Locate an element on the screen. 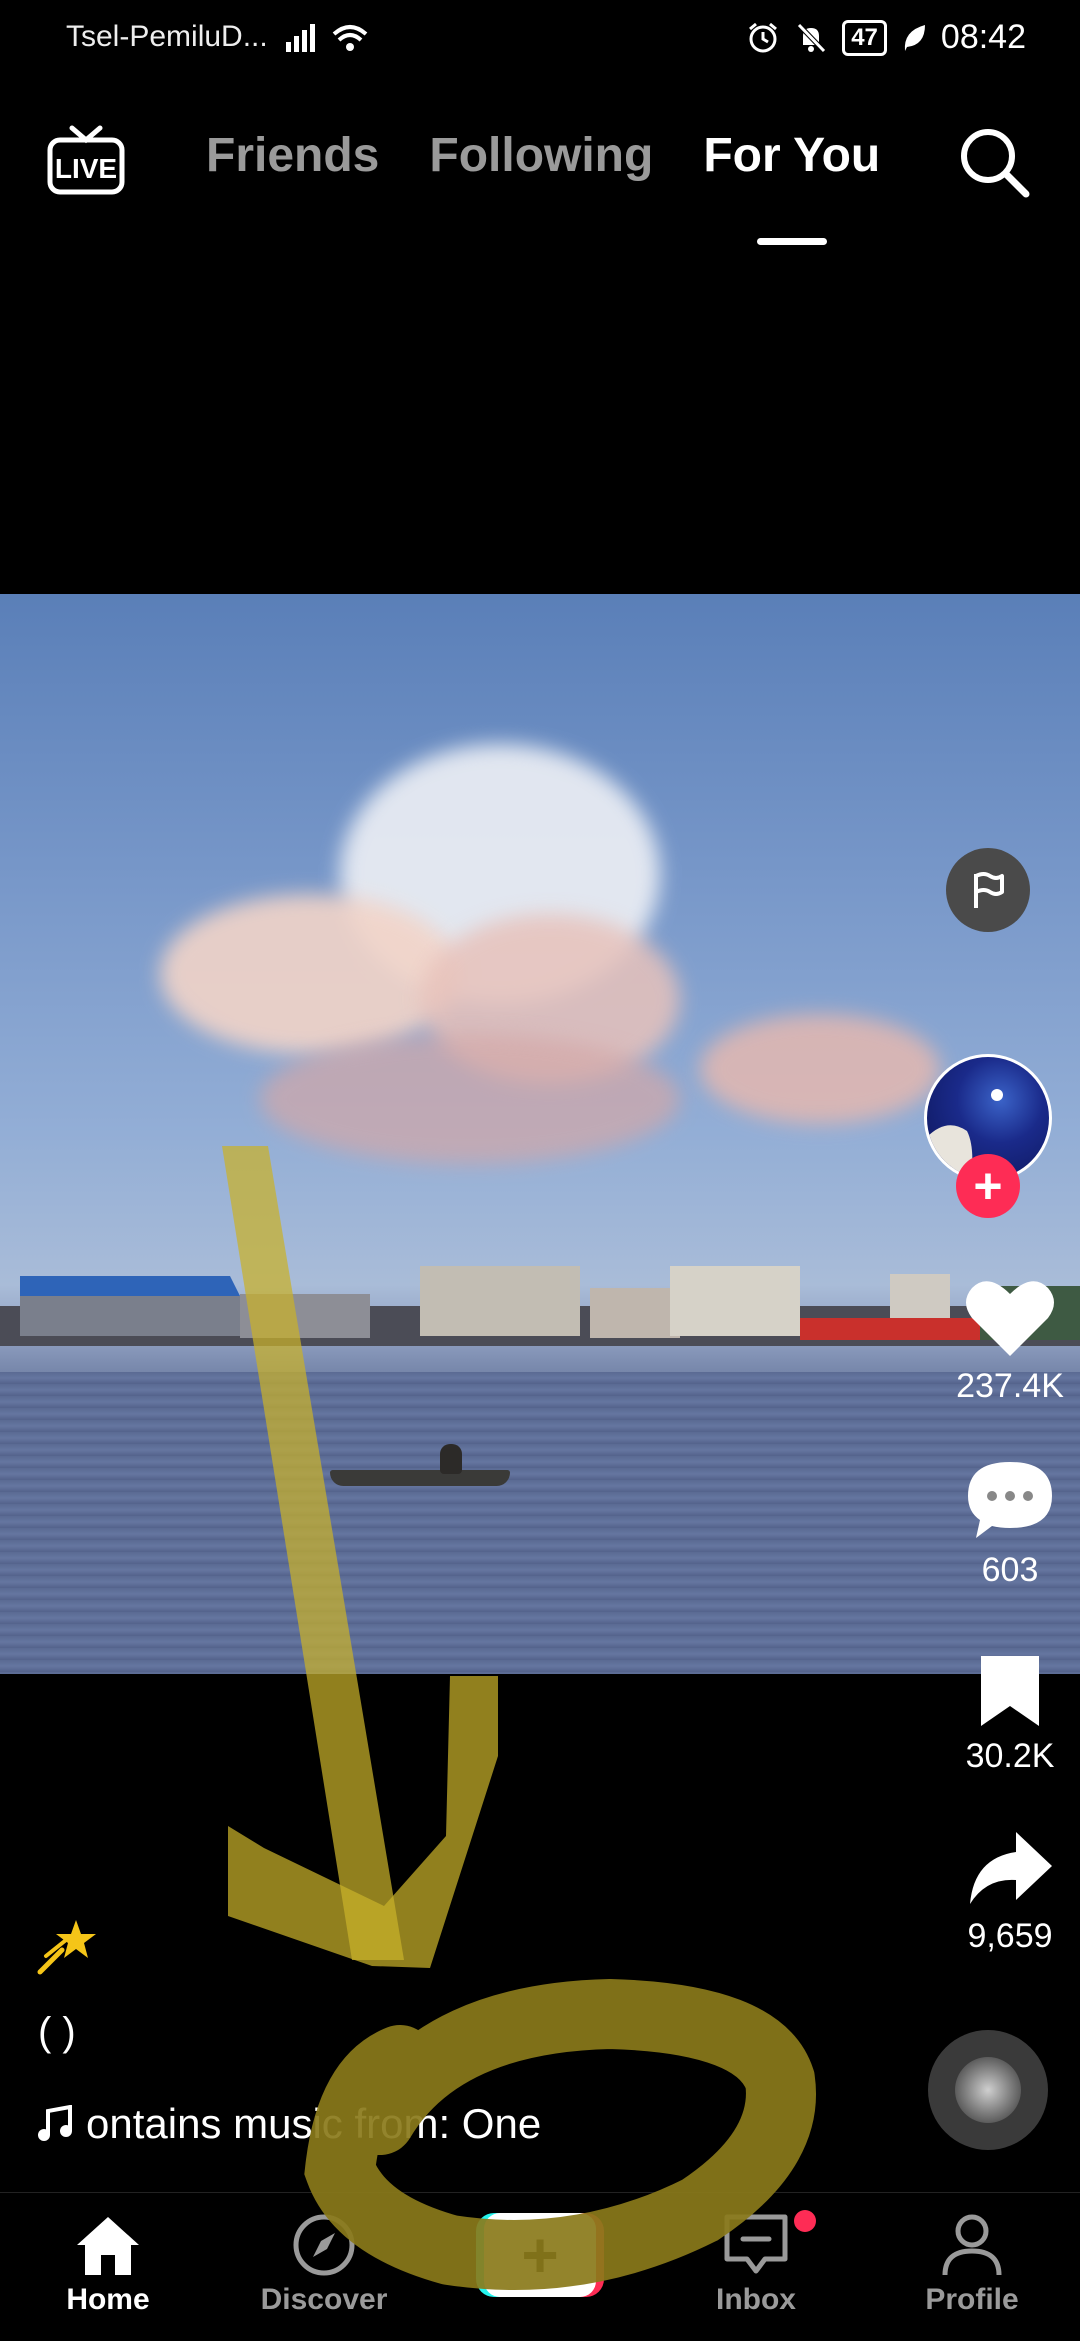 This screenshot has height=2341, width=1080. bookmark-count: 30.2K is located at coordinates (1010, 1756).